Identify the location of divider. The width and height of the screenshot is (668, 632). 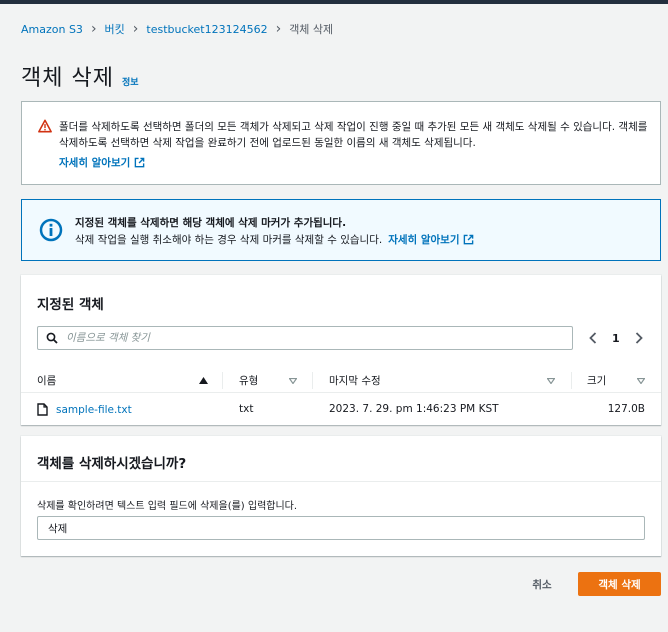
(341, 481).